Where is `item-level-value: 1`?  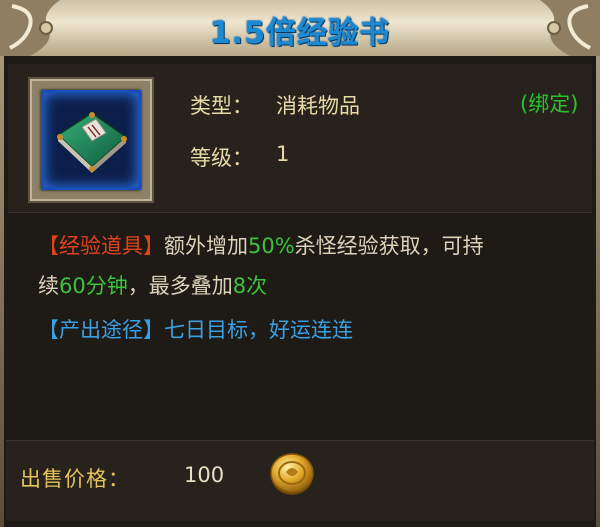 item-level-value: 1 is located at coordinates (283, 154).